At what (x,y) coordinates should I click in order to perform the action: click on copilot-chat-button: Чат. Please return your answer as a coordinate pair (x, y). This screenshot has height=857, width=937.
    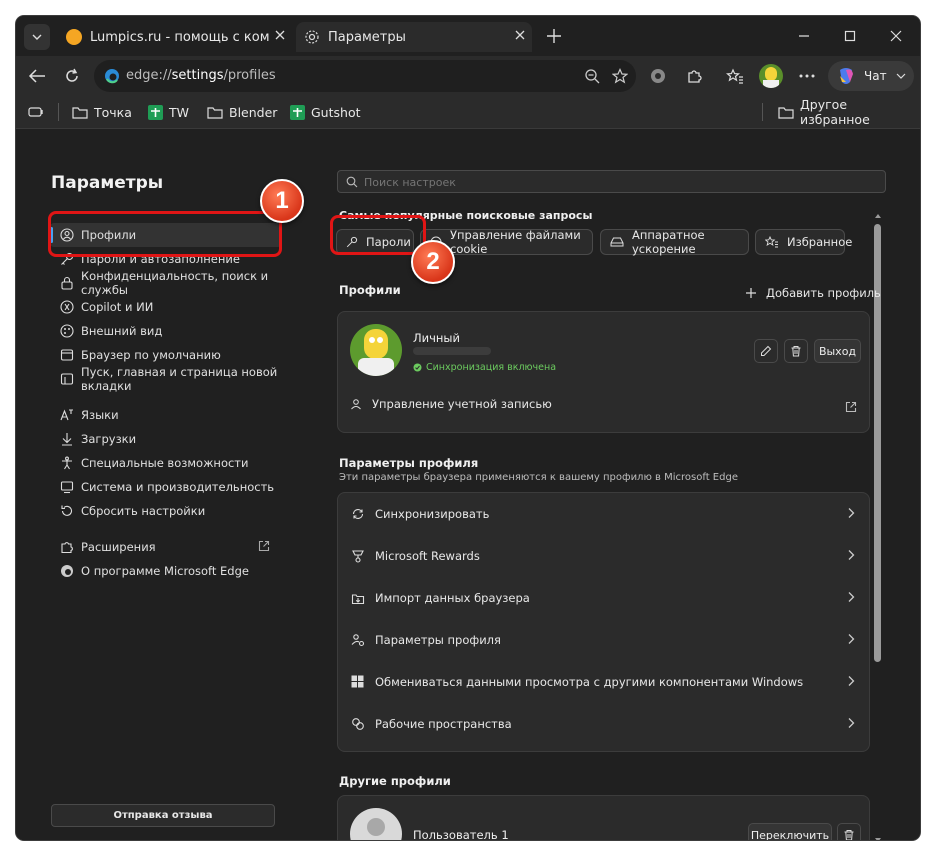
    Looking at the image, I should click on (871, 76).